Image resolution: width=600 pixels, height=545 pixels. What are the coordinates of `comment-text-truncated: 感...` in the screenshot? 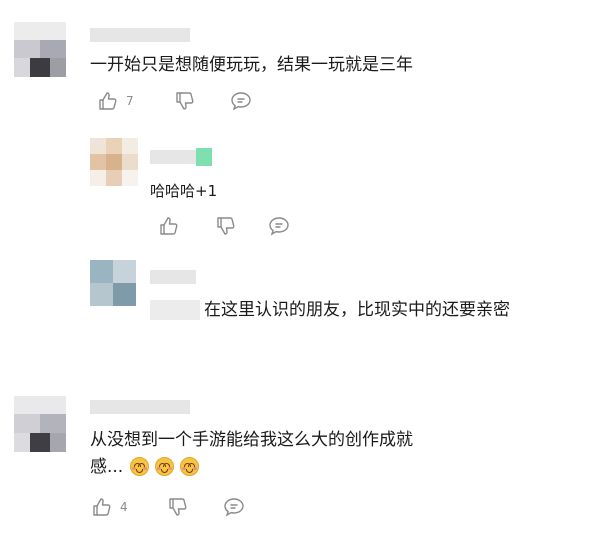 It's located at (107, 467).